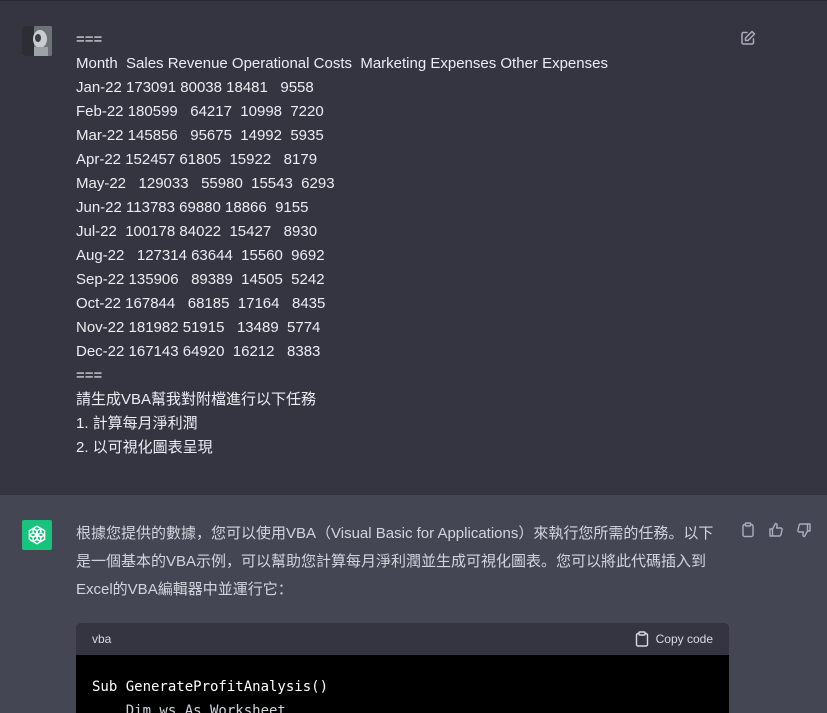 Image resolution: width=827 pixels, height=713 pixels. I want to click on user-message-line: Apr-22 152457 61805 15922 8179, so click(197, 159).